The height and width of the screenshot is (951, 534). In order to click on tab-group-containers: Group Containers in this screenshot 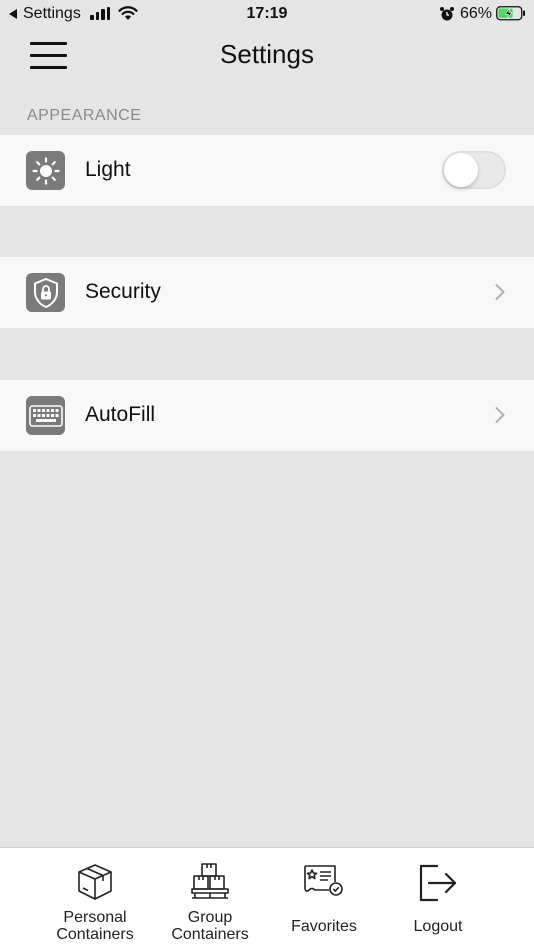, I will do `click(210, 899)`.